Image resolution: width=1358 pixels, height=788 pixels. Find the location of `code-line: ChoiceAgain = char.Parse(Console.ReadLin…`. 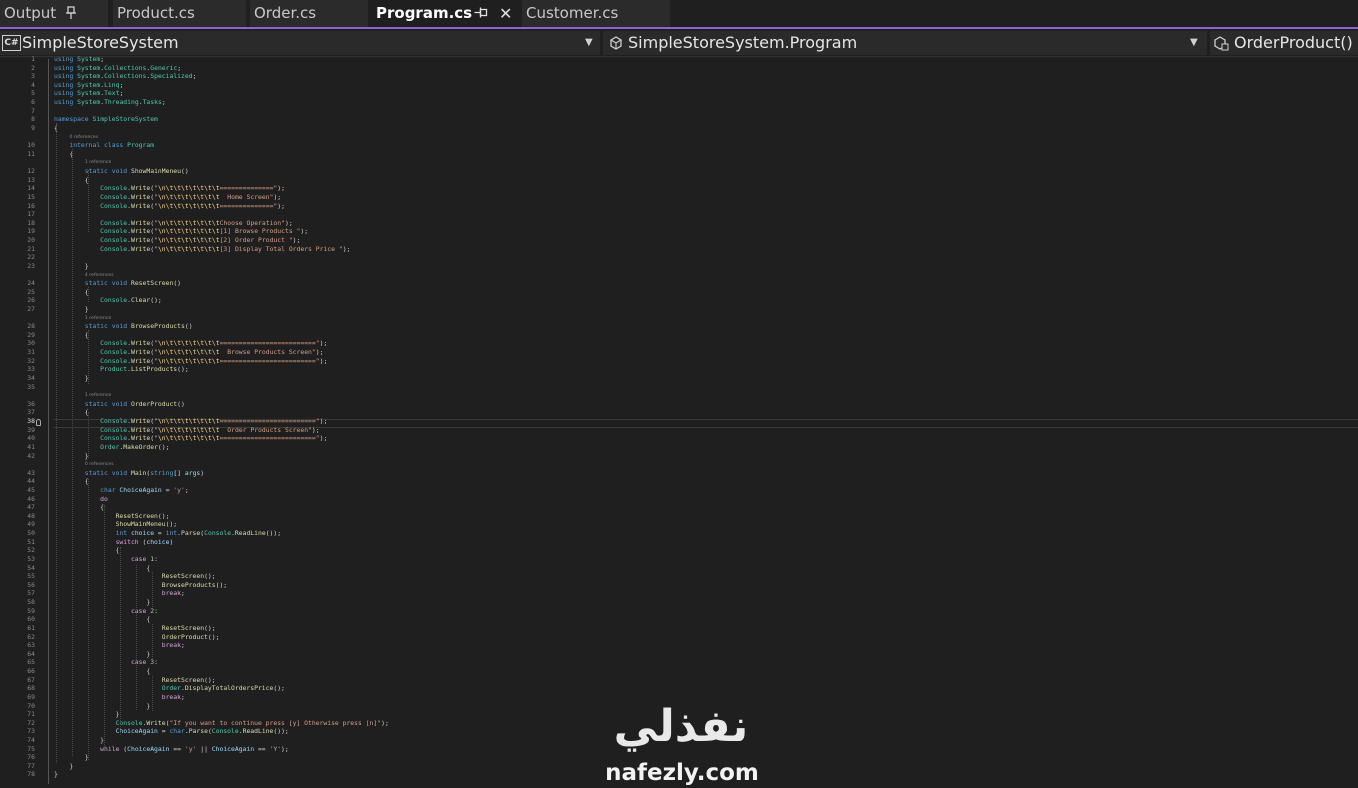

code-line: ChoiceAgain = char.Parse(Console.ReadLin… is located at coordinates (171, 731).